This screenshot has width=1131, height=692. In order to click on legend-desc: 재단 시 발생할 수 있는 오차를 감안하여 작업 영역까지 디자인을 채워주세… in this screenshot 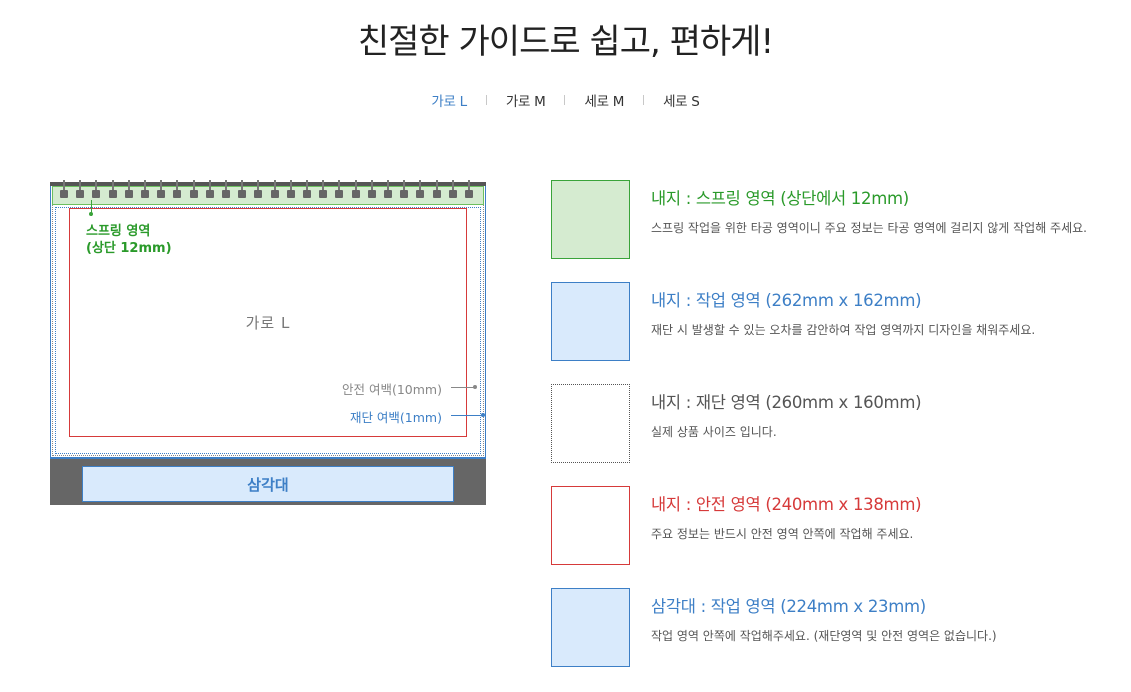, I will do `click(843, 330)`.